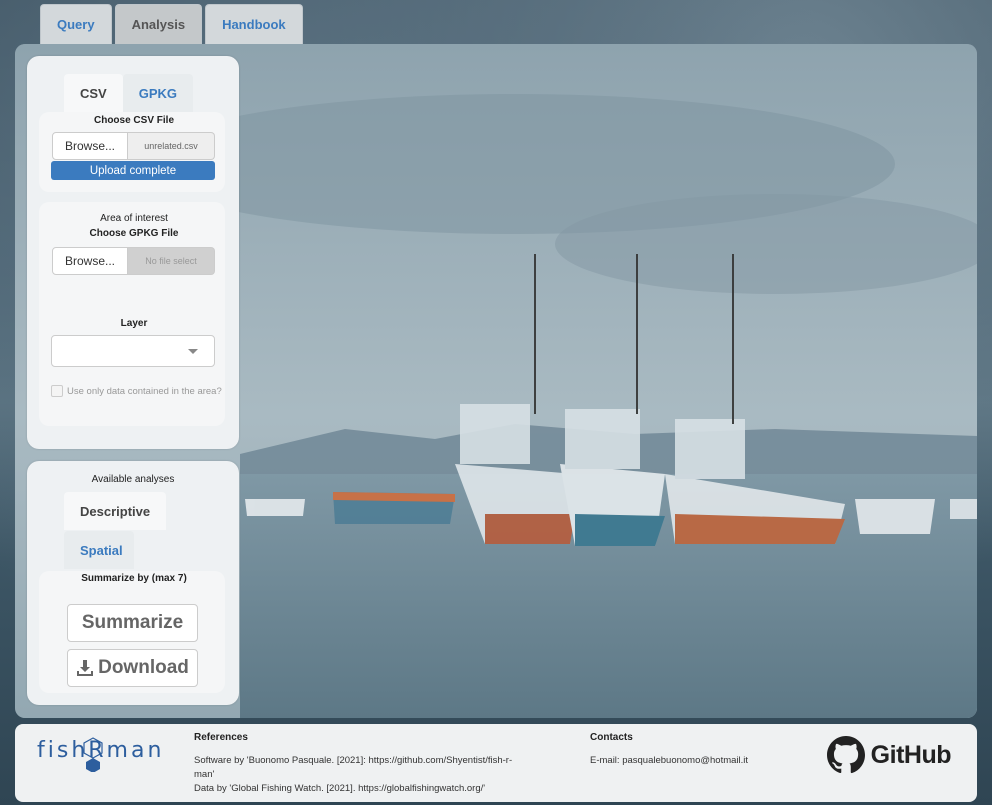 The height and width of the screenshot is (805, 992). I want to click on gpkg-file-input: Browse... No file select, so click(133, 261).